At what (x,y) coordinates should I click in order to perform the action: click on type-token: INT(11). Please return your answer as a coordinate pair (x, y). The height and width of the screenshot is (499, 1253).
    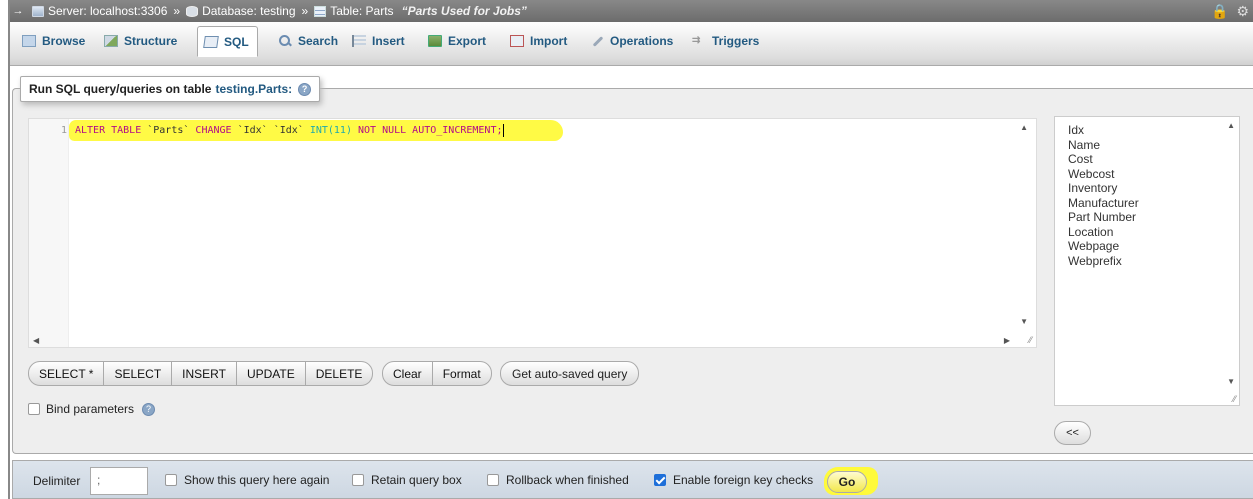
    Looking at the image, I should click on (333, 130).